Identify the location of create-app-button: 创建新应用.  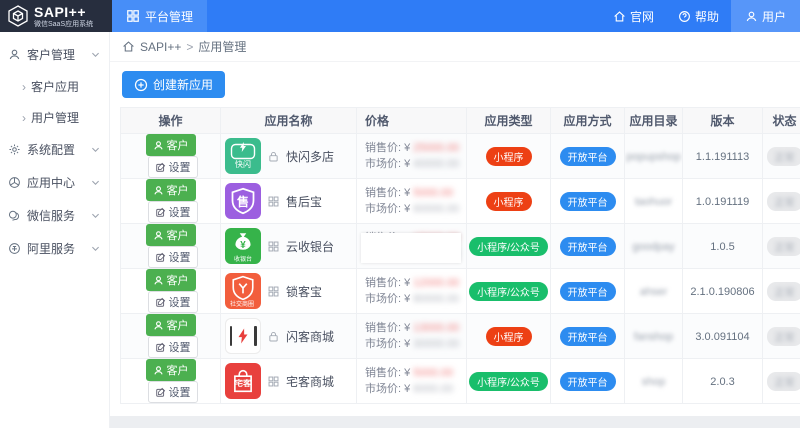
(174, 84).